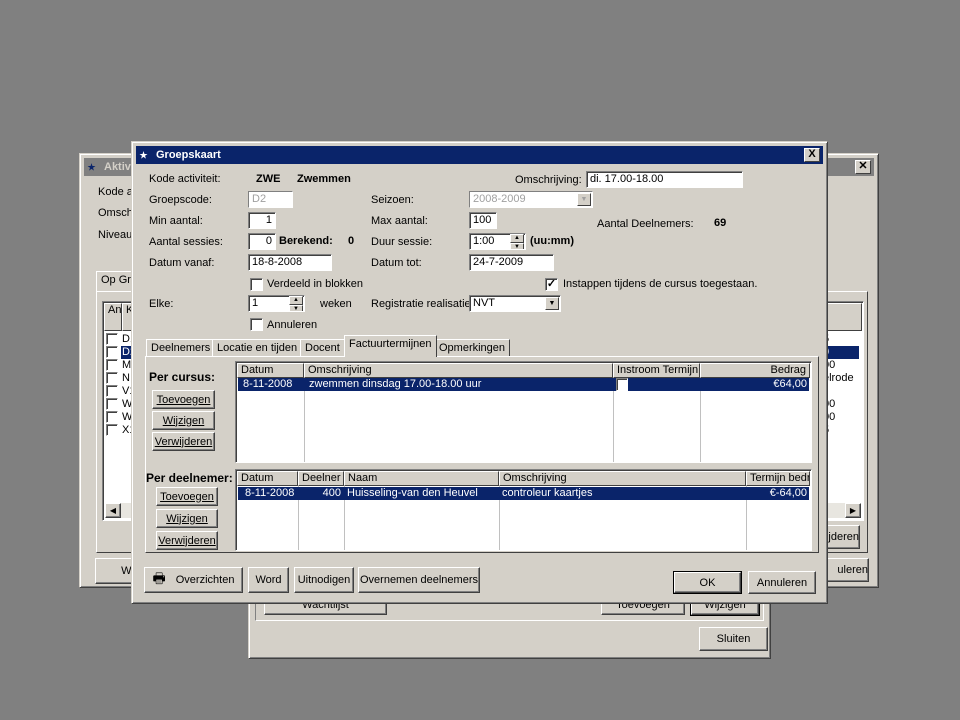  What do you see at coordinates (176, 221) in the screenshot?
I see `min-label: Min aantal:` at bounding box center [176, 221].